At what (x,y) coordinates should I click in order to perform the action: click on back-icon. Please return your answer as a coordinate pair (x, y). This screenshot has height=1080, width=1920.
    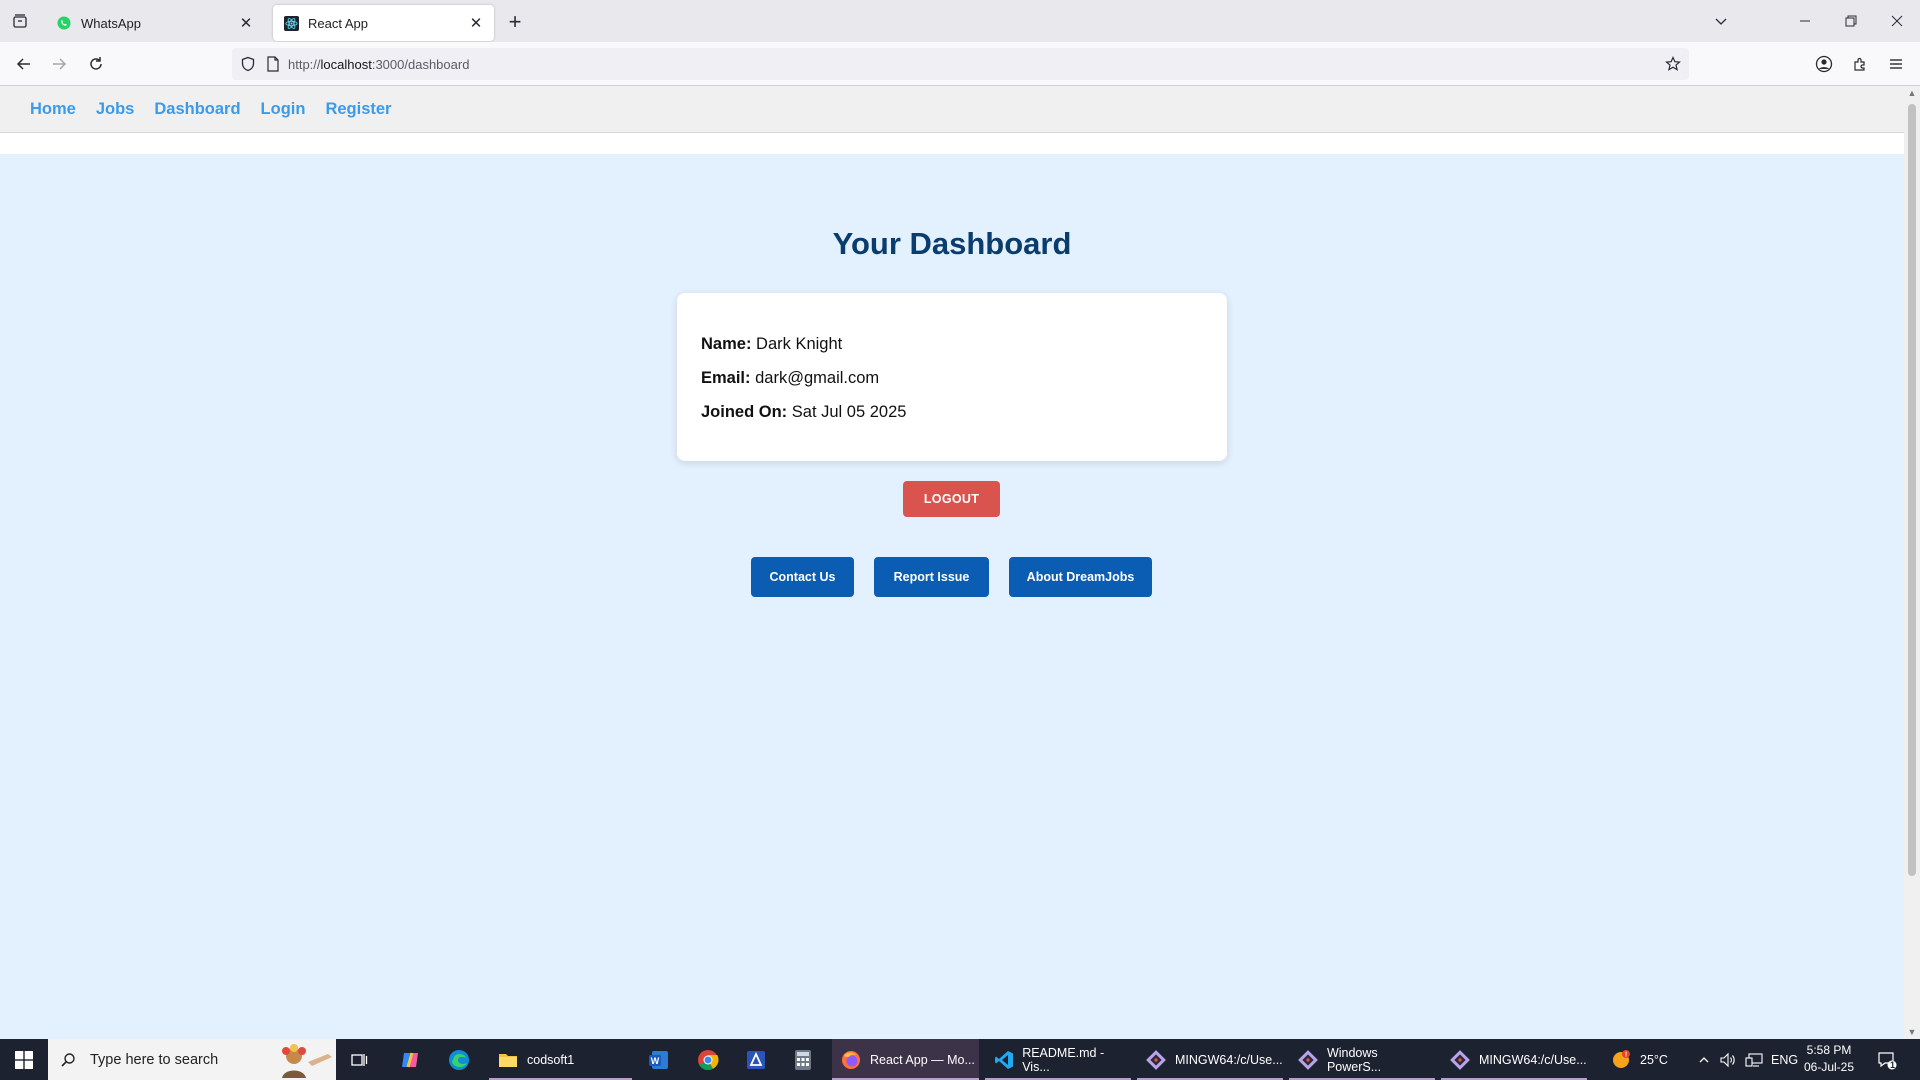
    Looking at the image, I should click on (24, 64).